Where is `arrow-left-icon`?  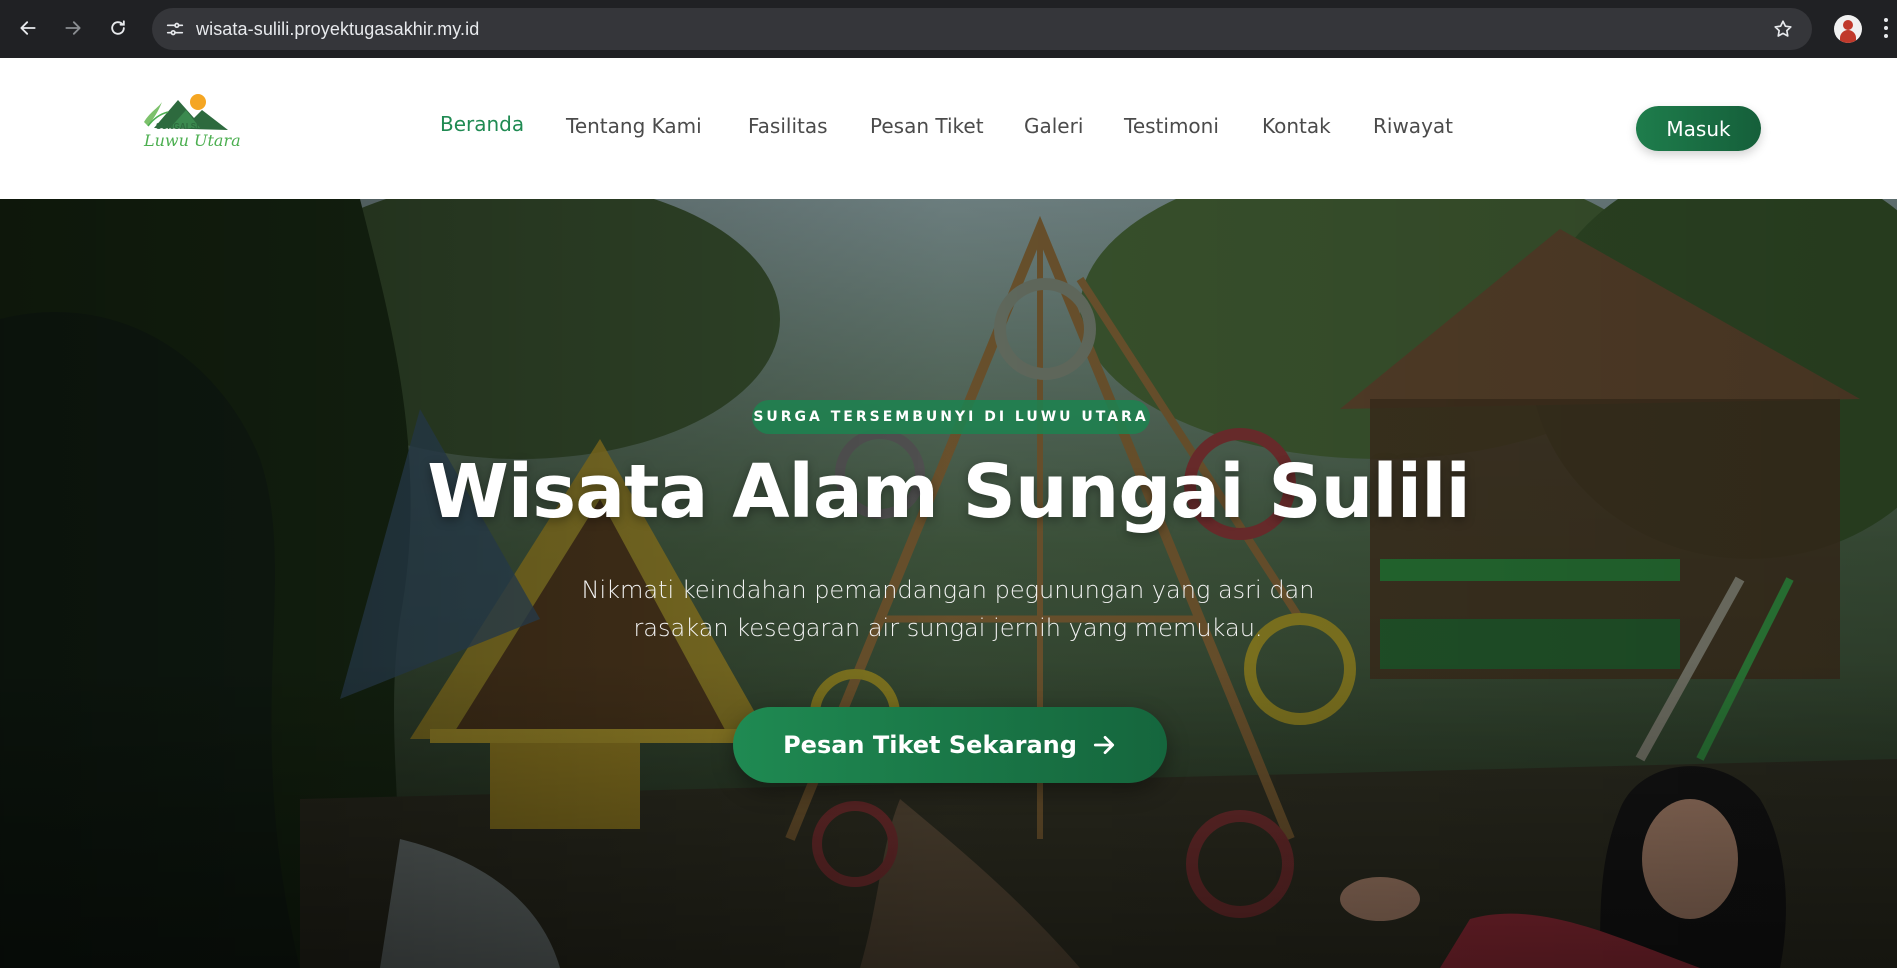 arrow-left-icon is located at coordinates (28, 28).